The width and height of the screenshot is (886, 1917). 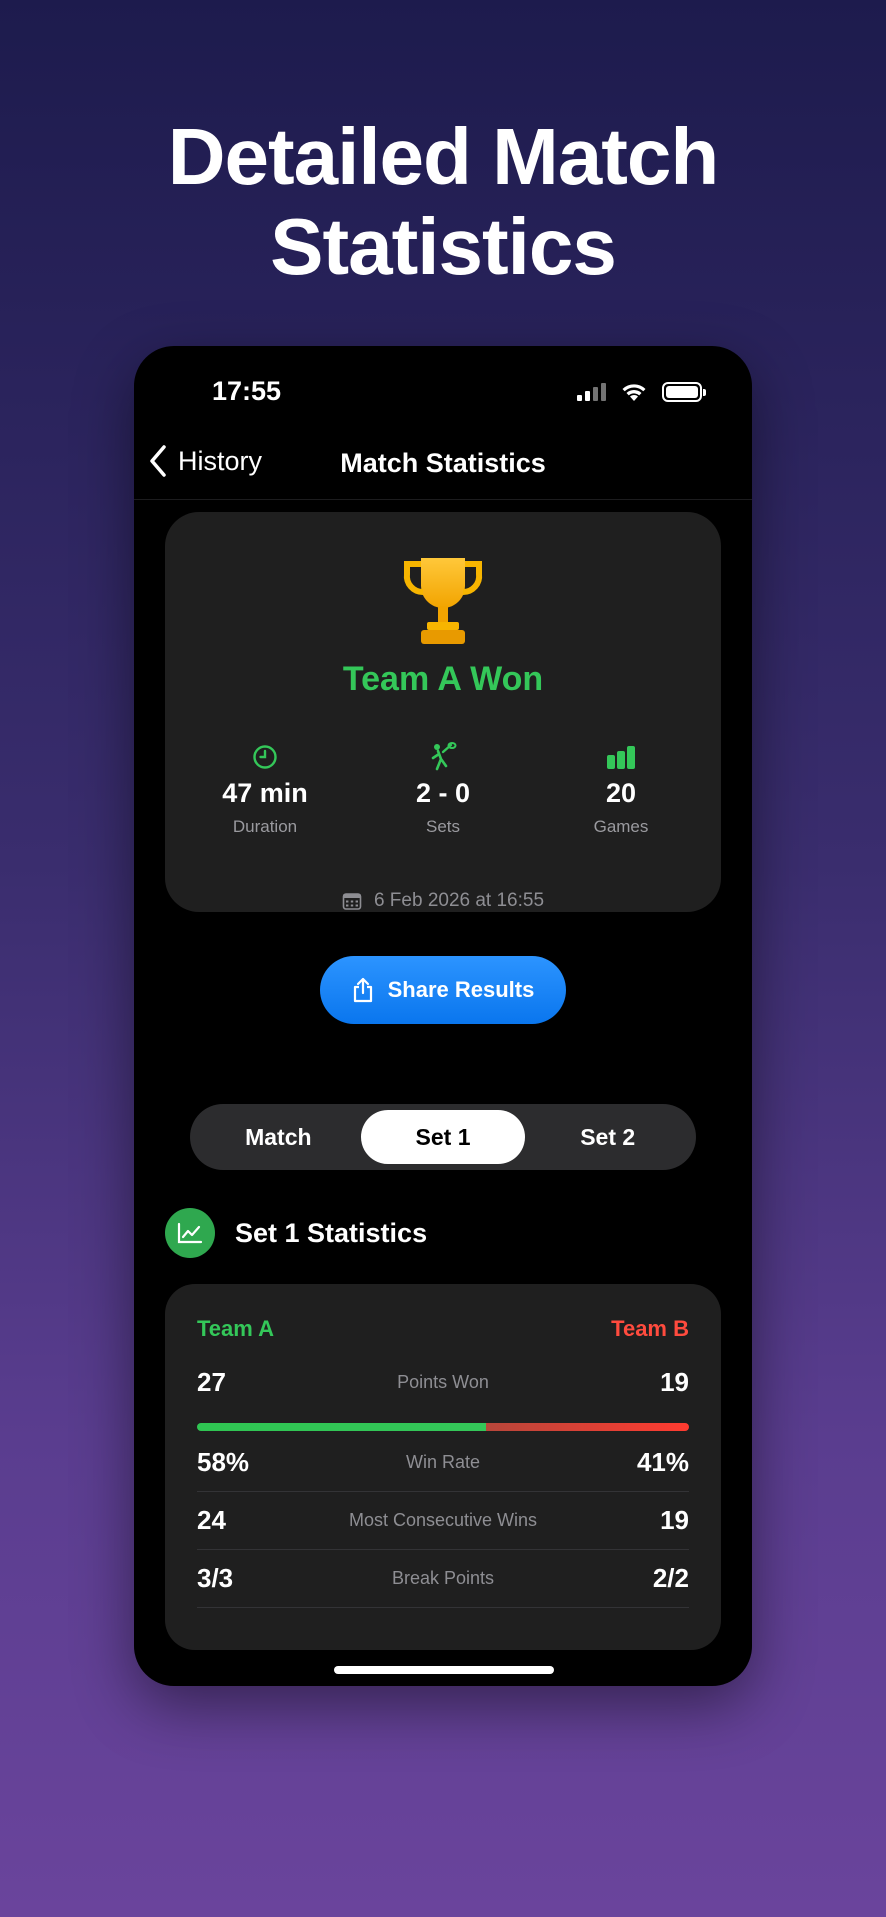 I want to click on line-chart-icon, so click(x=190, y=1233).